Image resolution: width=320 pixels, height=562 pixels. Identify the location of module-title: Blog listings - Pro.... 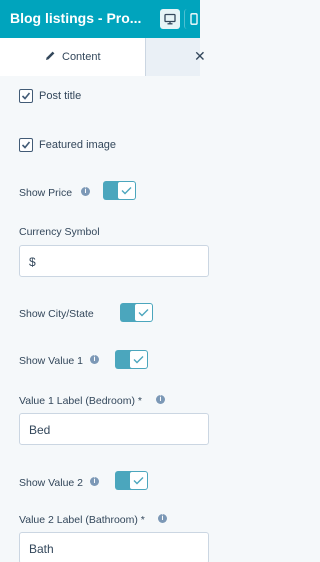
(76, 18).